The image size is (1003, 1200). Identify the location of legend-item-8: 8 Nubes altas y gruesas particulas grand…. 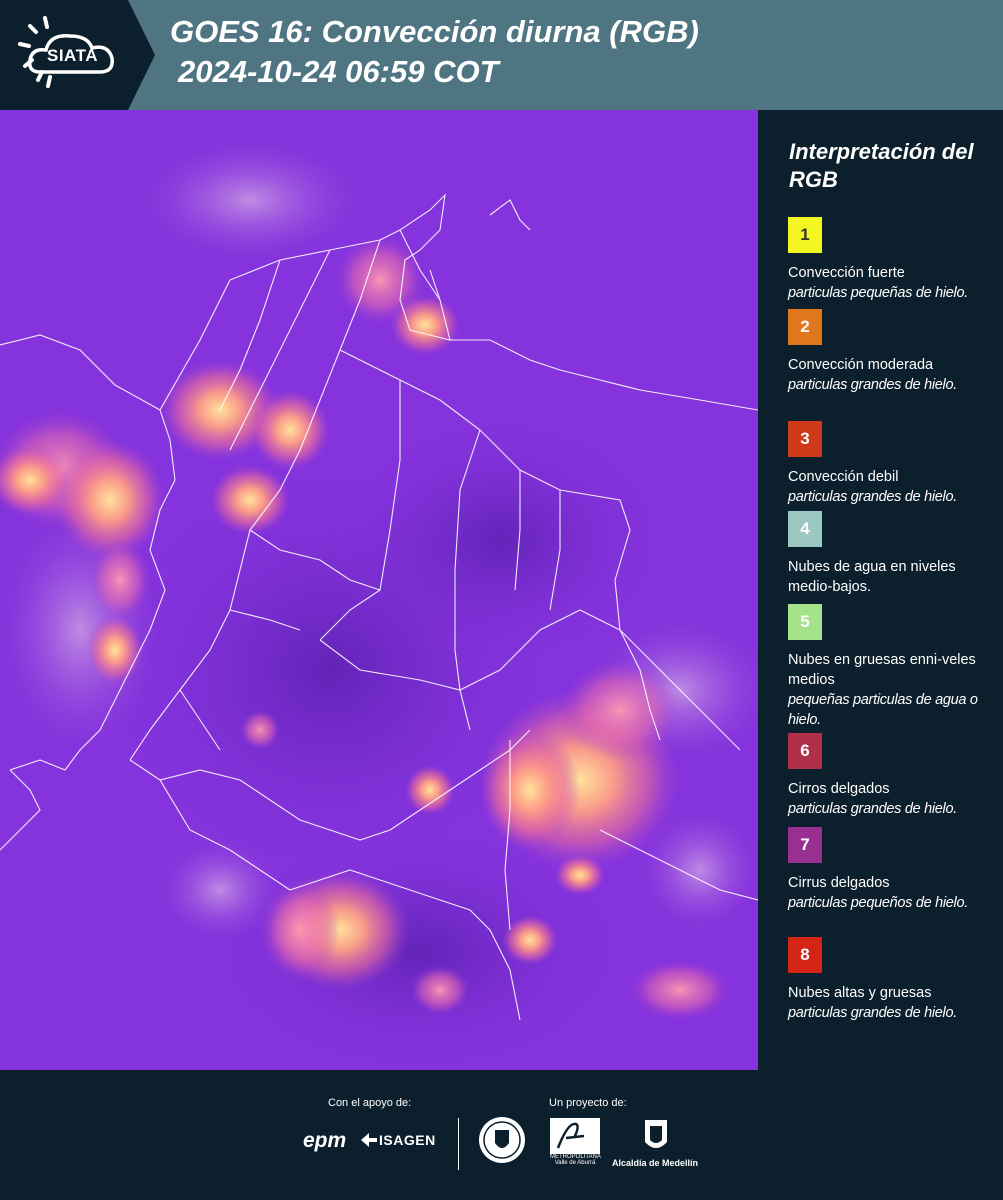
(893, 980).